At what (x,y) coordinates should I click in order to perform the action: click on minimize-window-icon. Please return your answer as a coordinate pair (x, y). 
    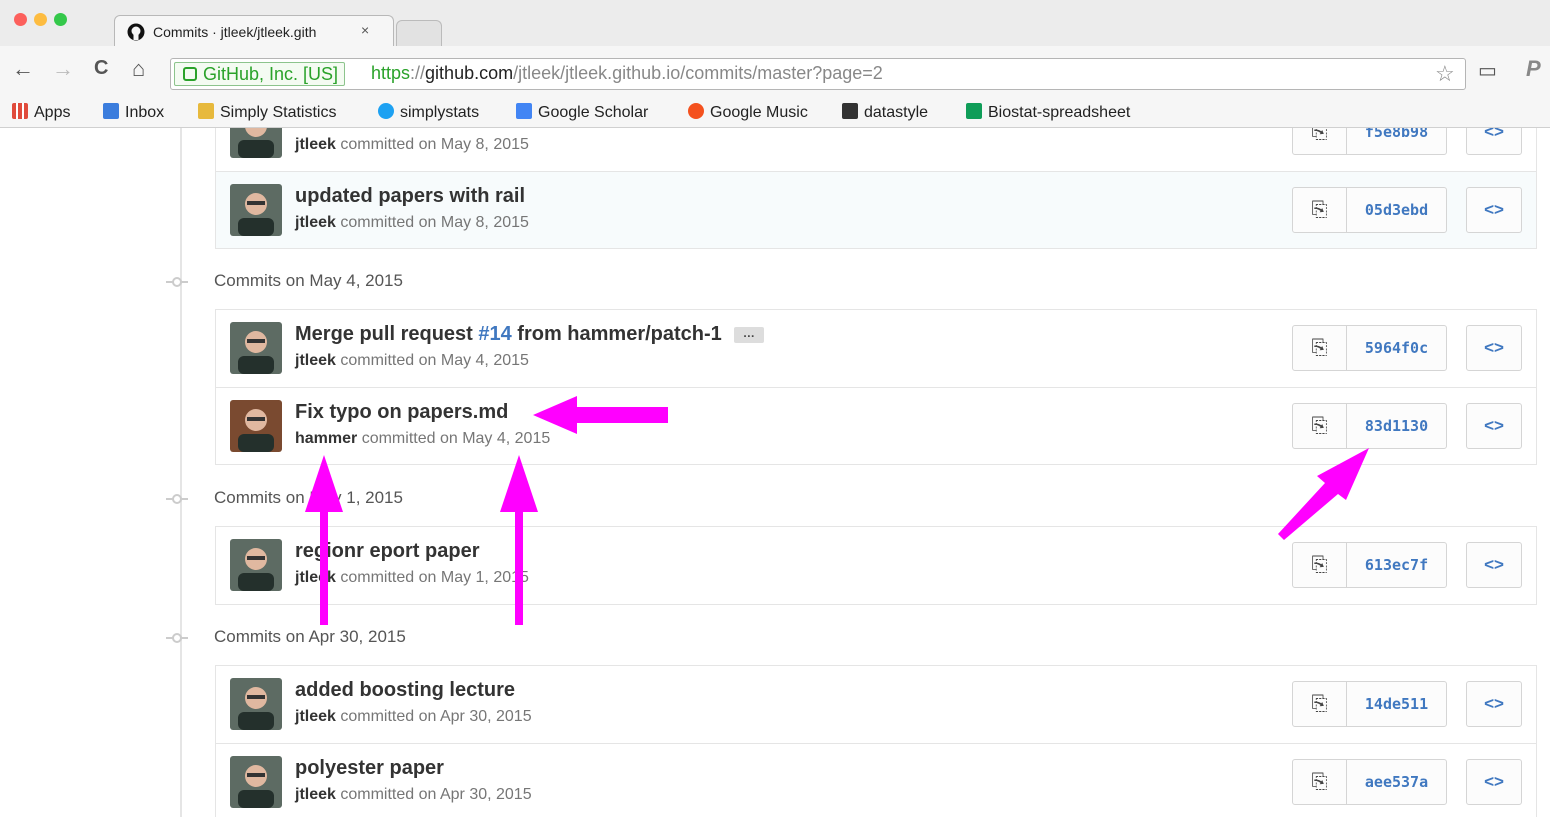
    Looking at the image, I should click on (40, 19).